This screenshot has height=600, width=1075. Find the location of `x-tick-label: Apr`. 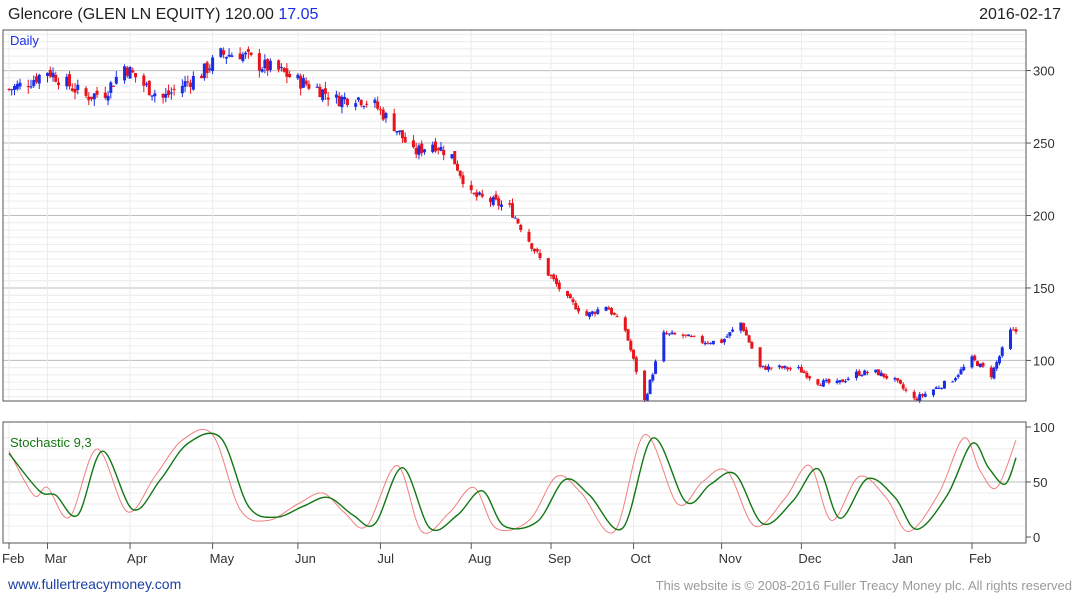

x-tick-label: Apr is located at coordinates (137, 558).